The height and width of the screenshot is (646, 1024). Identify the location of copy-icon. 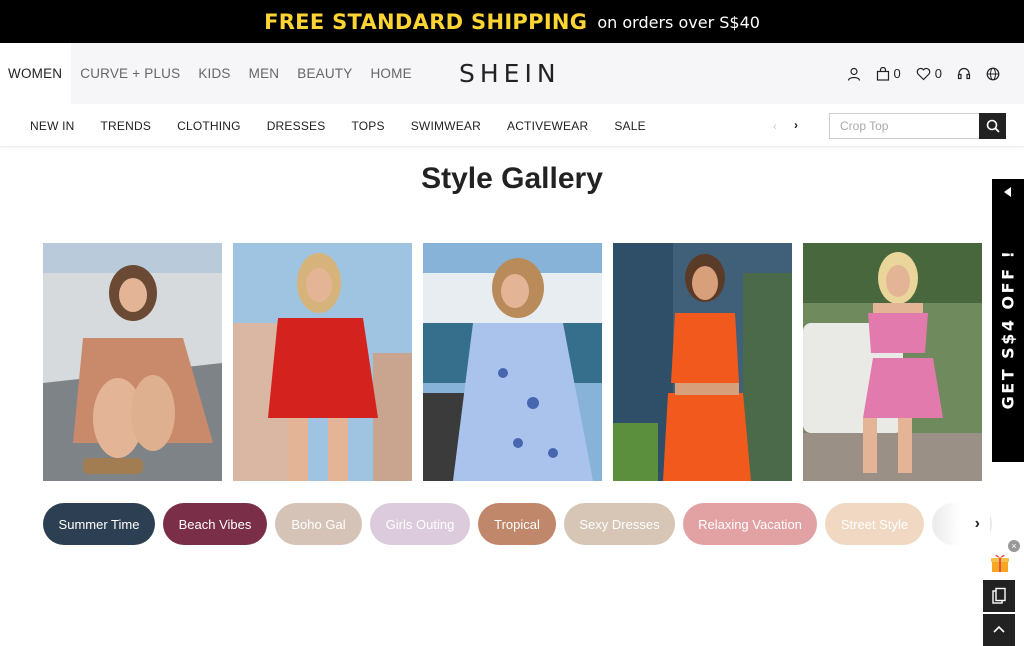
(999, 595).